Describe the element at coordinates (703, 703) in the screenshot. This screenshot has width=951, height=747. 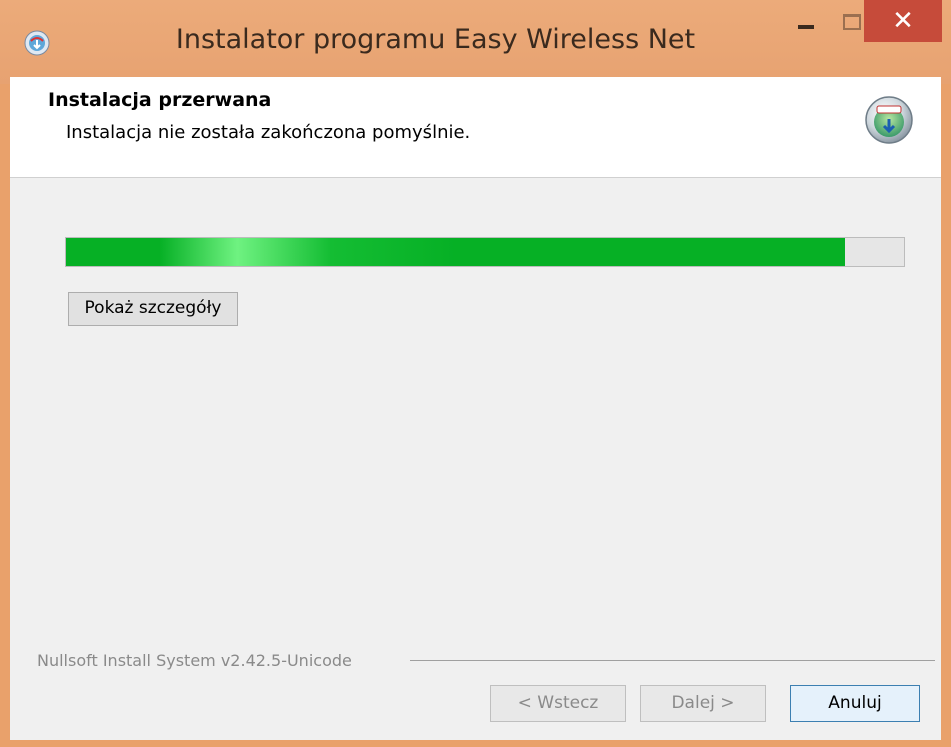
I see `next-button: Dalej >` at that location.